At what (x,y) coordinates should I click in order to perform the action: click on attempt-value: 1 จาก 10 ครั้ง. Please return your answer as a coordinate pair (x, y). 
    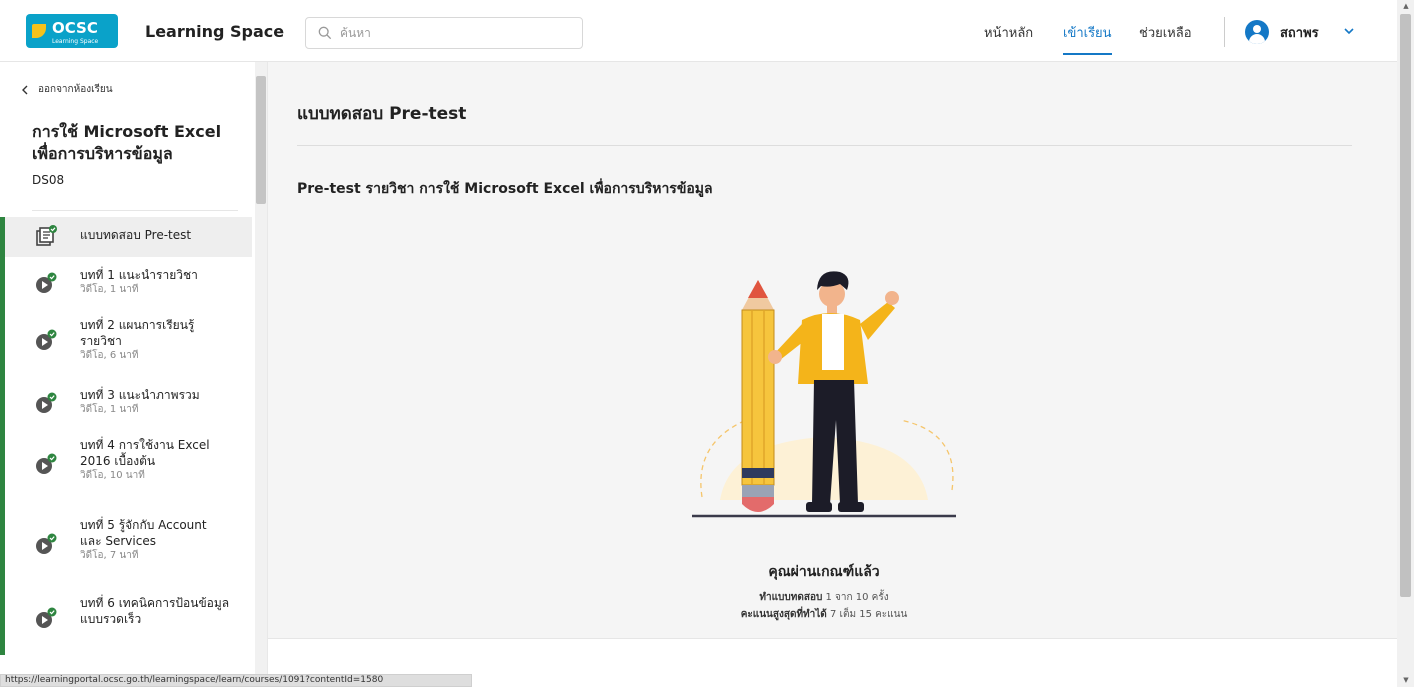
    Looking at the image, I should click on (857, 597).